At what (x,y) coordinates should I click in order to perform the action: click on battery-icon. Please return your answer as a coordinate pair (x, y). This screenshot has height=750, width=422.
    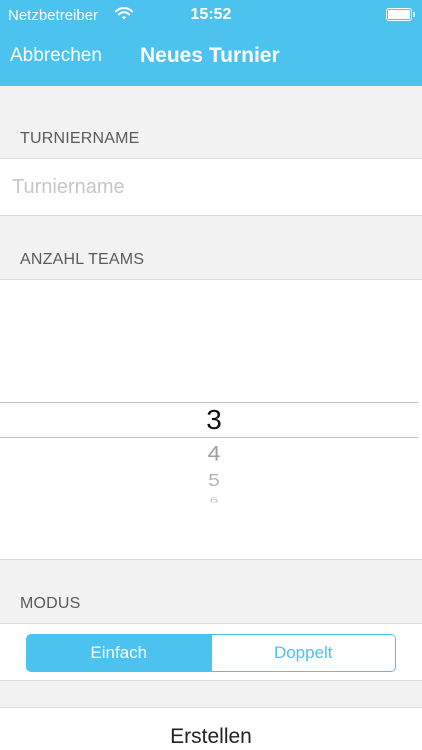
    Looking at the image, I should click on (400, 14).